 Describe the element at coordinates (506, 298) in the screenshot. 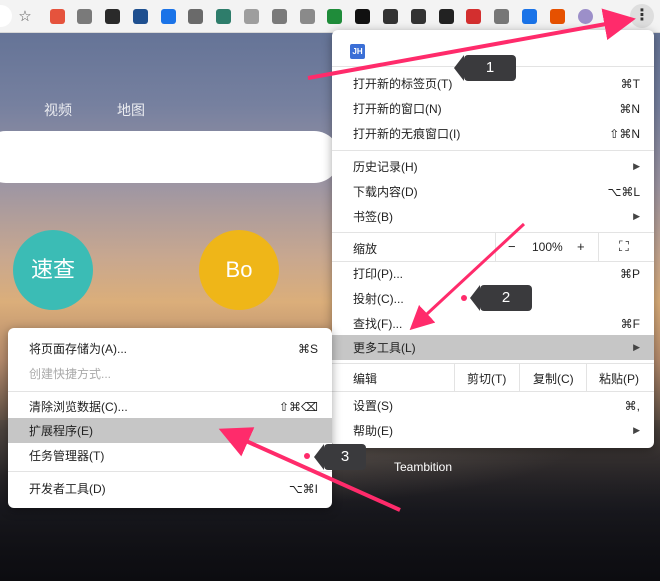

I see `step-2-badge: 2` at that location.